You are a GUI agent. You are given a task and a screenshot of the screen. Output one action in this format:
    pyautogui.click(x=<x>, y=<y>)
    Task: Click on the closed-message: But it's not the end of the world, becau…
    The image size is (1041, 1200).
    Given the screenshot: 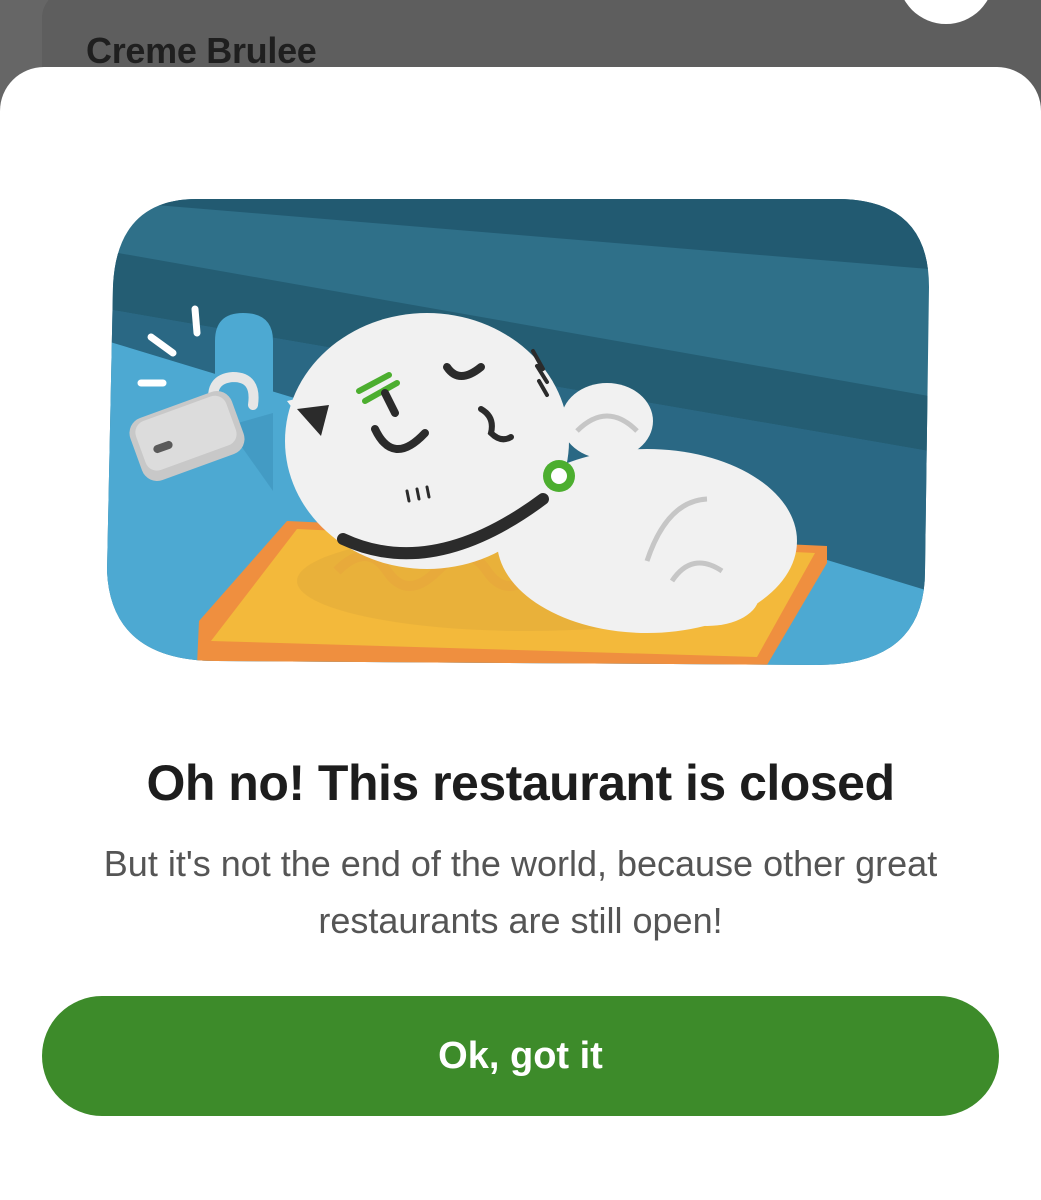 What is the action you would take?
    pyautogui.click(x=520, y=892)
    